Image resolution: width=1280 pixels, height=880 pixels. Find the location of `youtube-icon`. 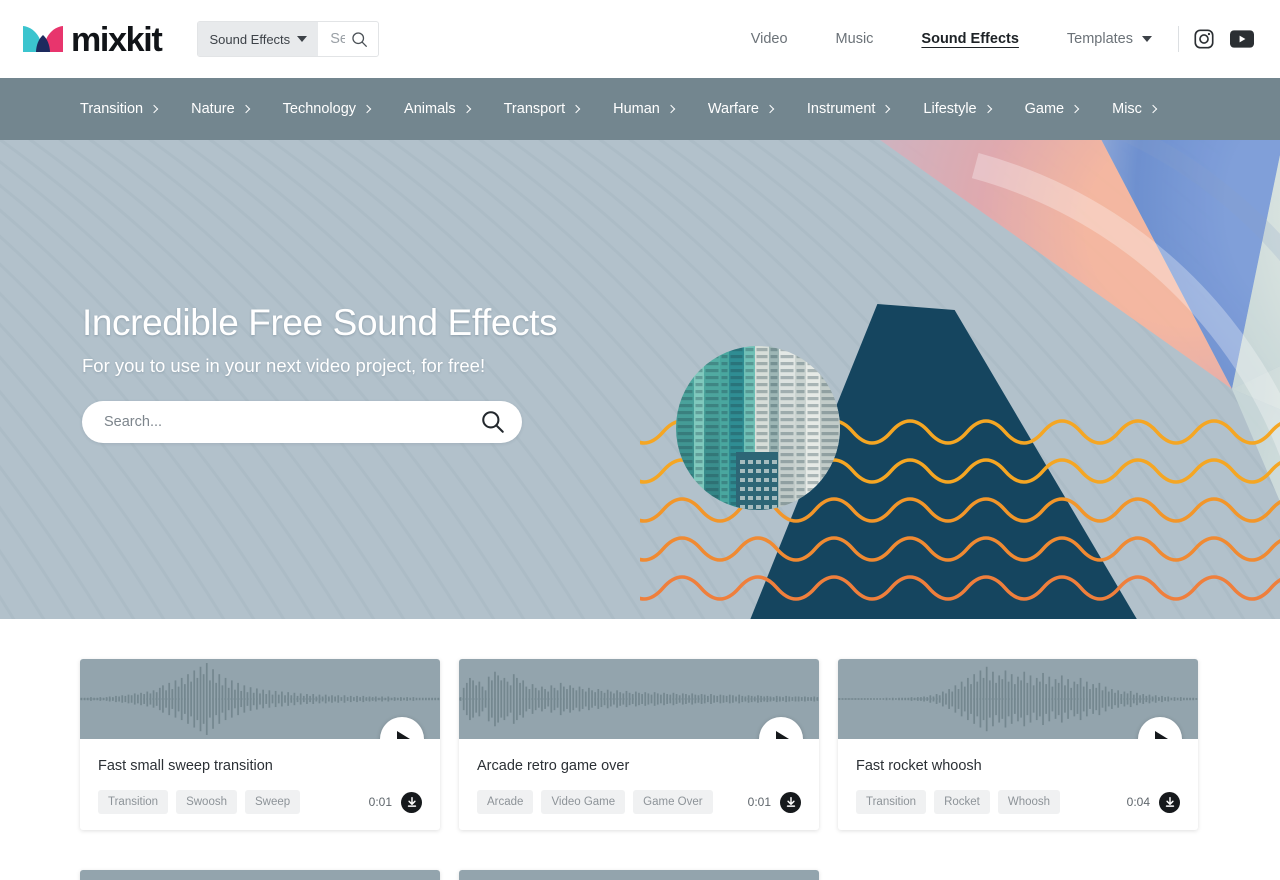

youtube-icon is located at coordinates (1242, 39).